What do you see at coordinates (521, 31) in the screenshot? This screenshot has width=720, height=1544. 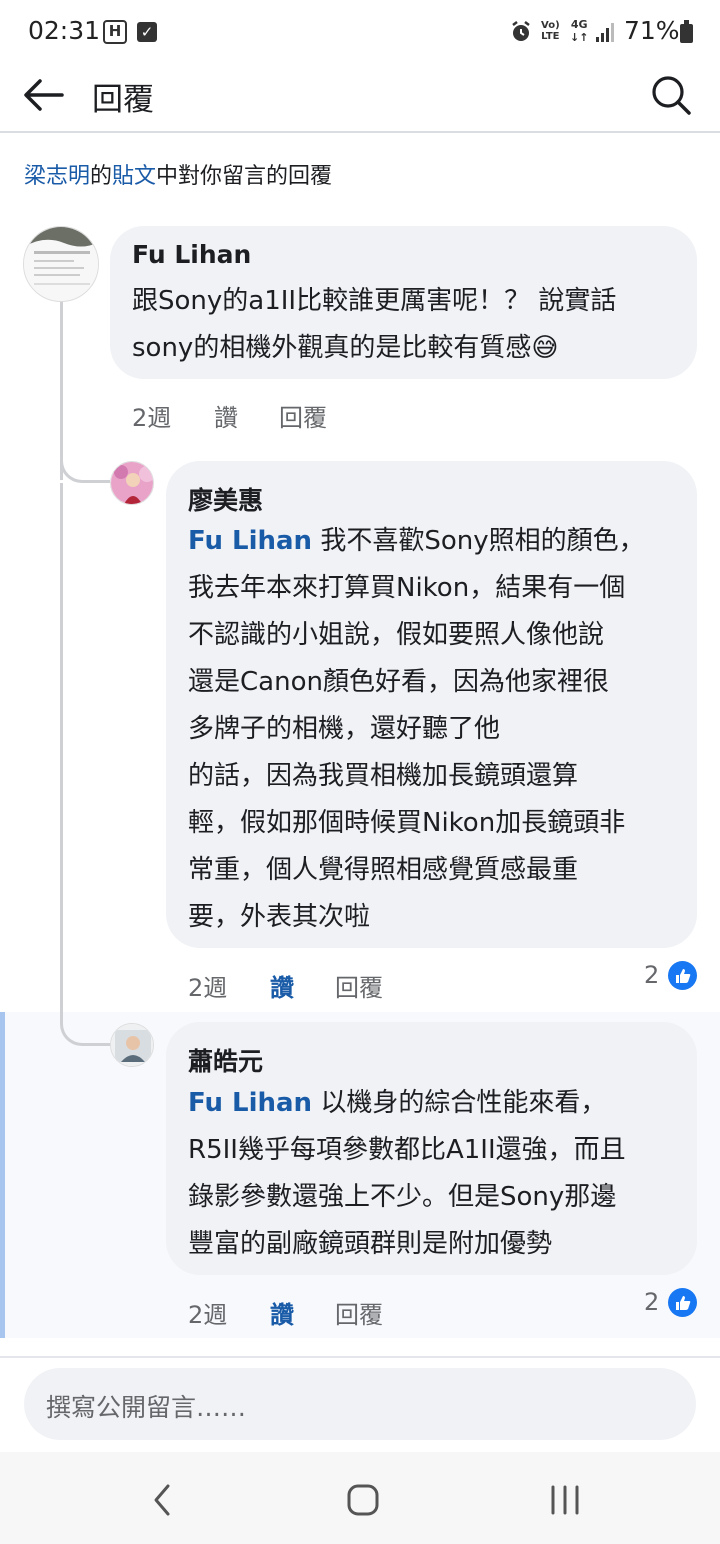 I see `alarm-icon` at bounding box center [521, 31].